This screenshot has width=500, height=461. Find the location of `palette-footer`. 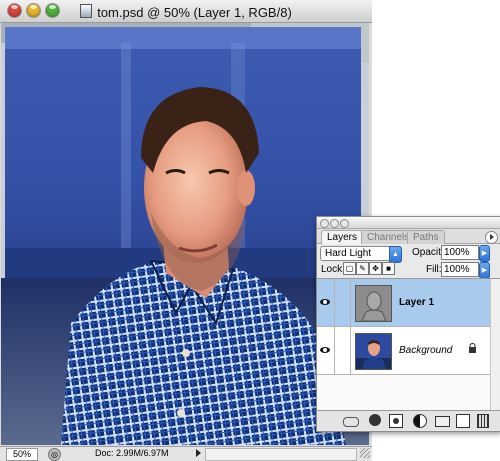

palette-footer is located at coordinates (408, 420).